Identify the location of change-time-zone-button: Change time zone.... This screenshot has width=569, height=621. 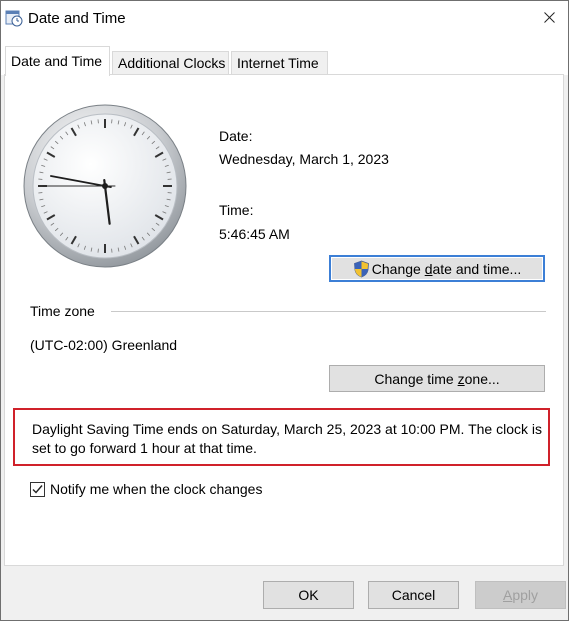
(437, 378).